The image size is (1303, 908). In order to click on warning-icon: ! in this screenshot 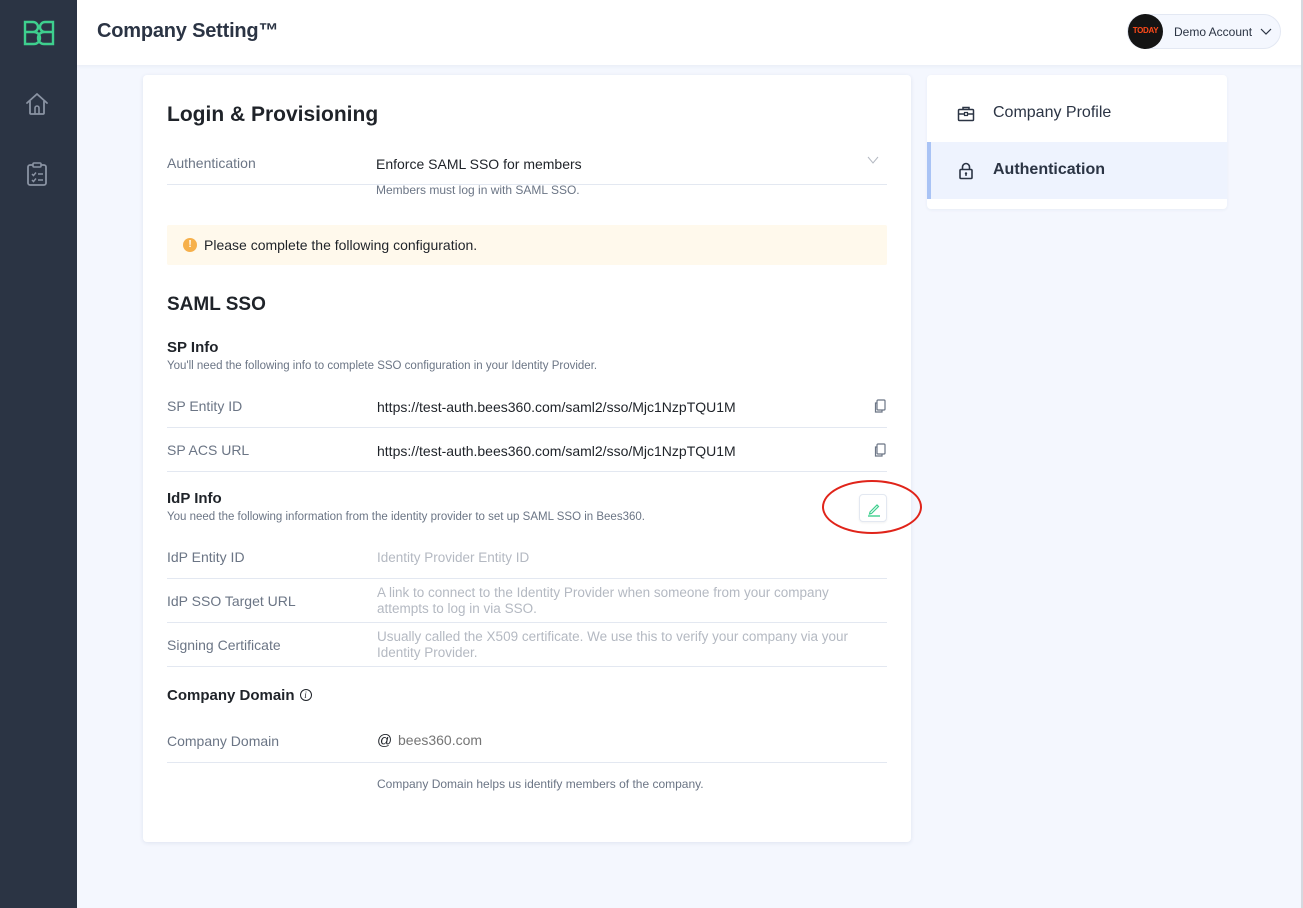, I will do `click(190, 245)`.